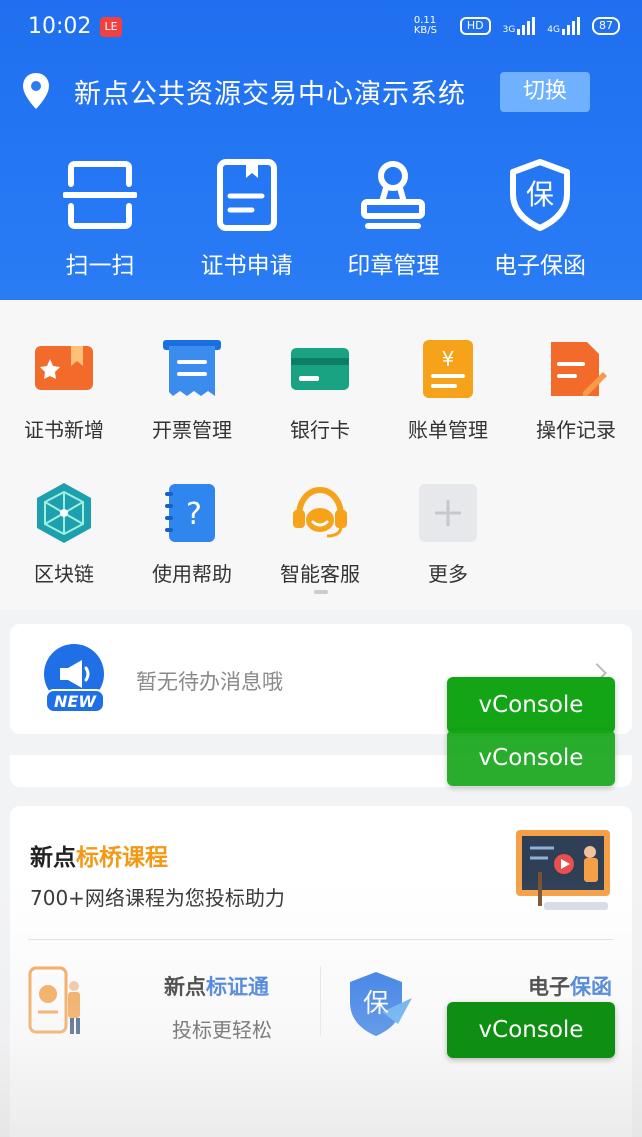  I want to click on certificate-apply-action: 证书申请, so click(247, 219).